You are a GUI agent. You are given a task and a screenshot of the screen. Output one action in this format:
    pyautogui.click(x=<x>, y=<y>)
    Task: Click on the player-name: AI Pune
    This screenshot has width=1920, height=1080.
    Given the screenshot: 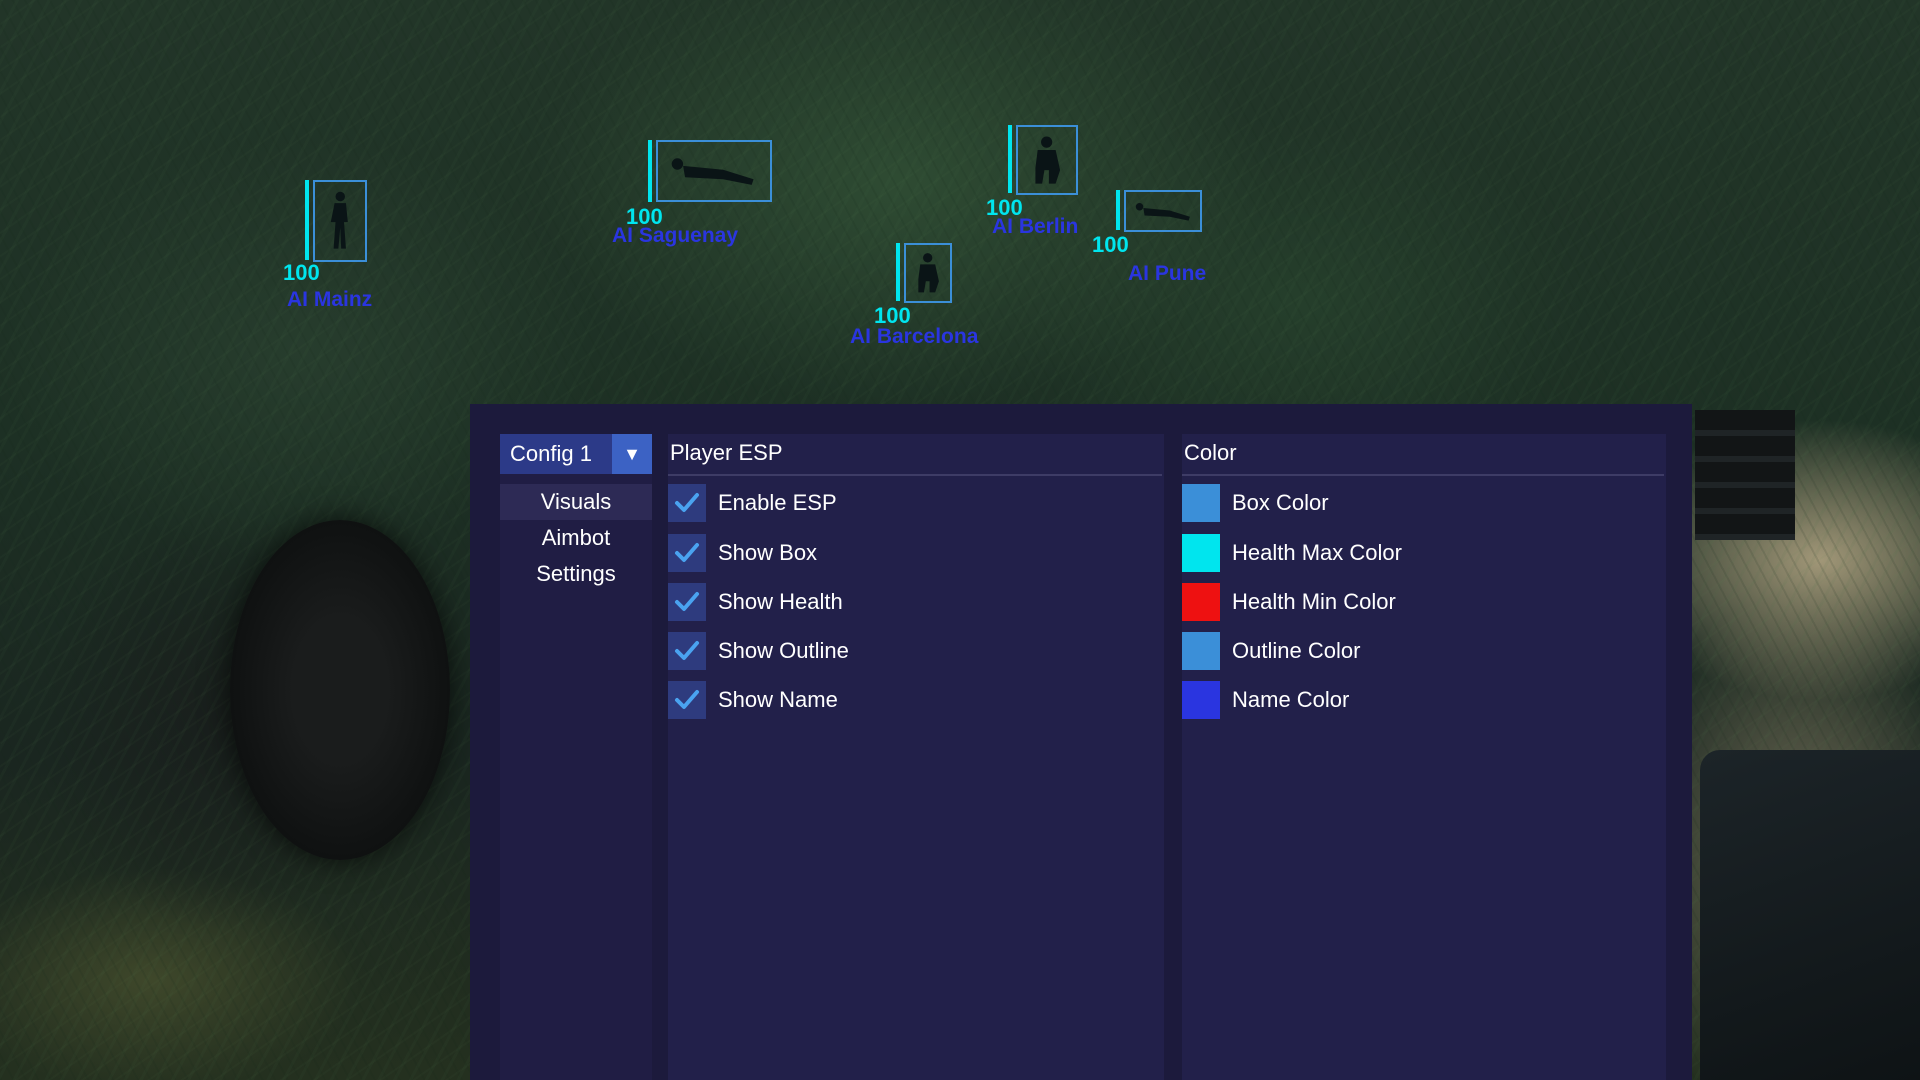 What is the action you would take?
    pyautogui.click(x=1167, y=273)
    